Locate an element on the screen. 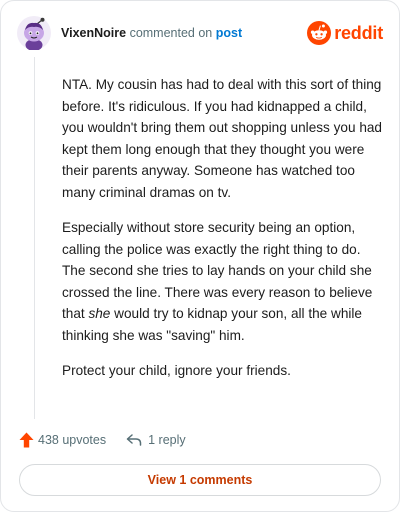 This screenshot has height=512, width=400. reddit-logo: reddit is located at coordinates (345, 33).